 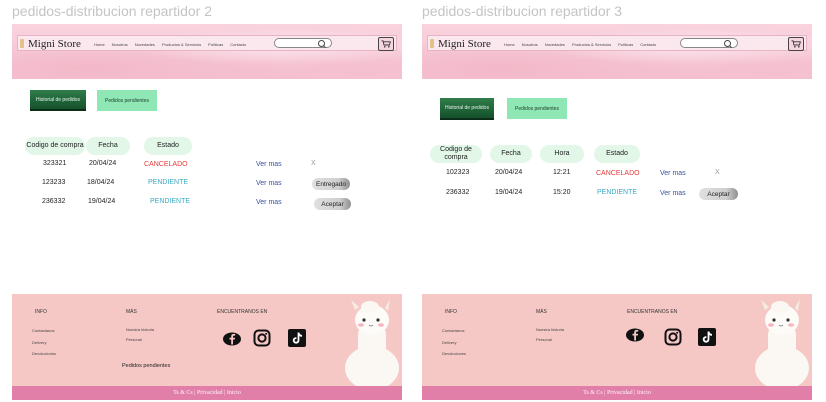 What do you see at coordinates (562, 154) in the screenshot?
I see `column-header-hora: Hora` at bounding box center [562, 154].